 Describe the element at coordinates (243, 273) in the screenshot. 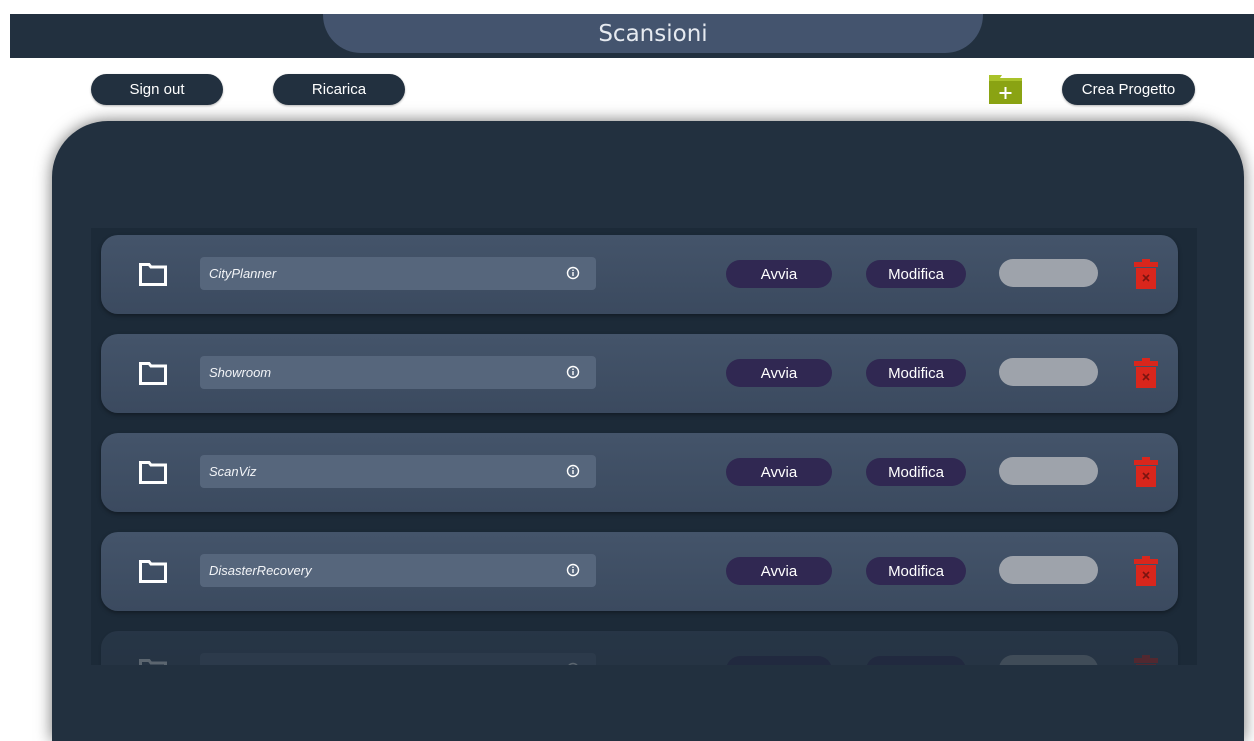

I see `project-name: CityPlanner` at that location.